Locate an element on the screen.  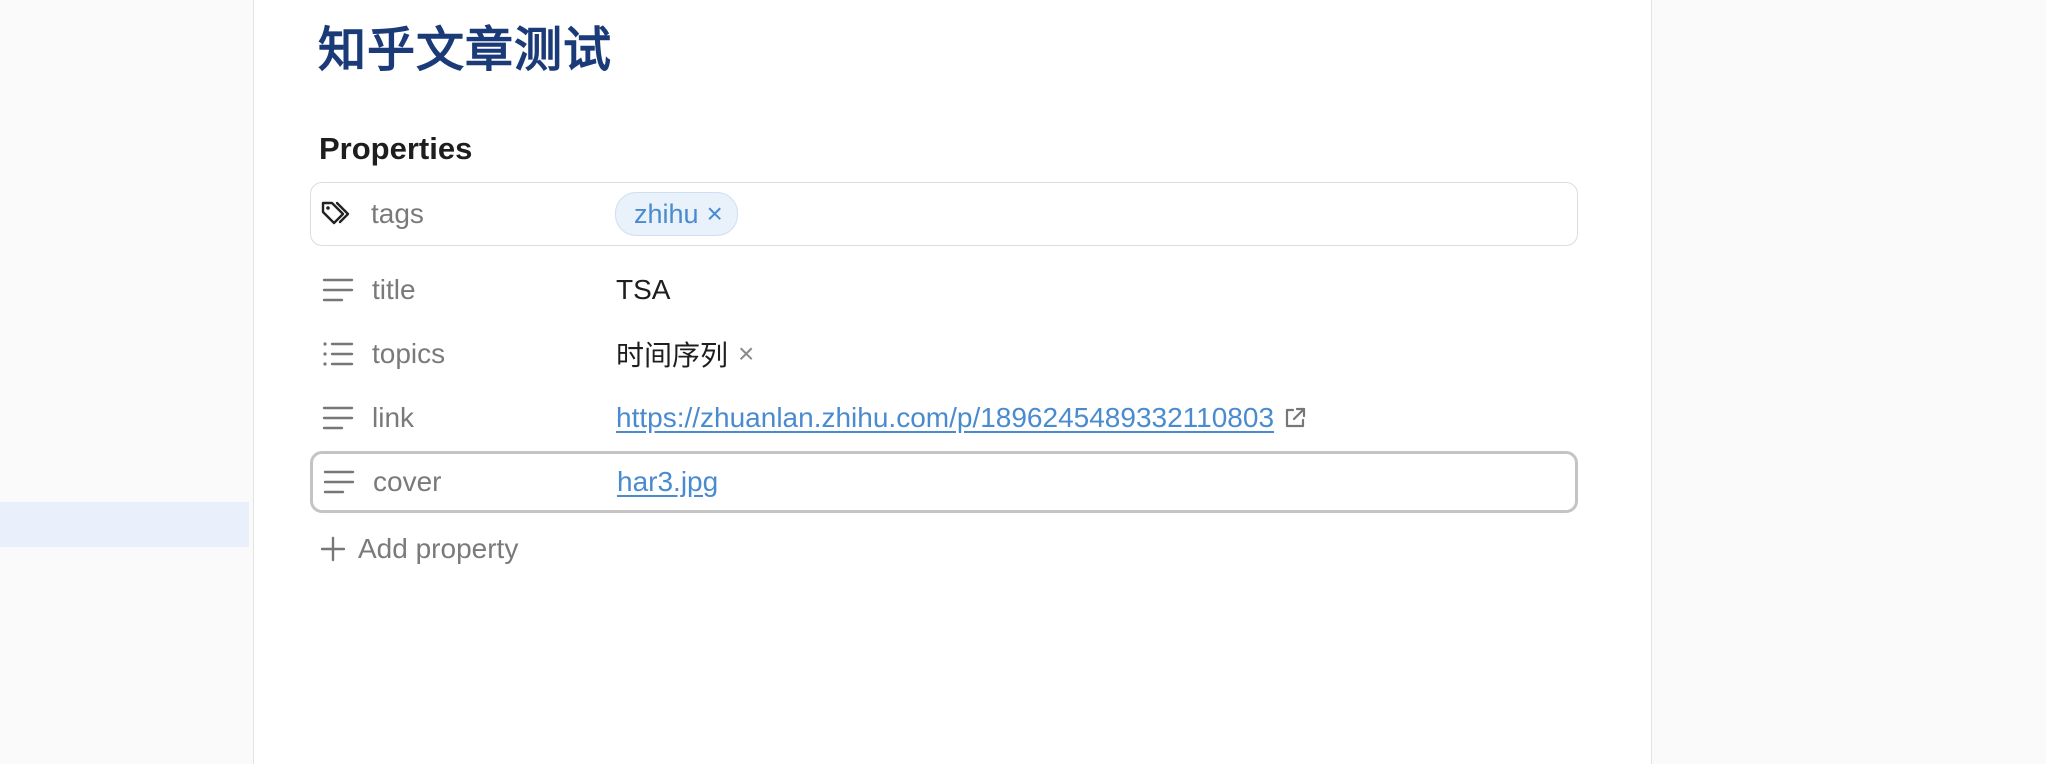
add-property-button: Add property is located at coordinates (419, 549).